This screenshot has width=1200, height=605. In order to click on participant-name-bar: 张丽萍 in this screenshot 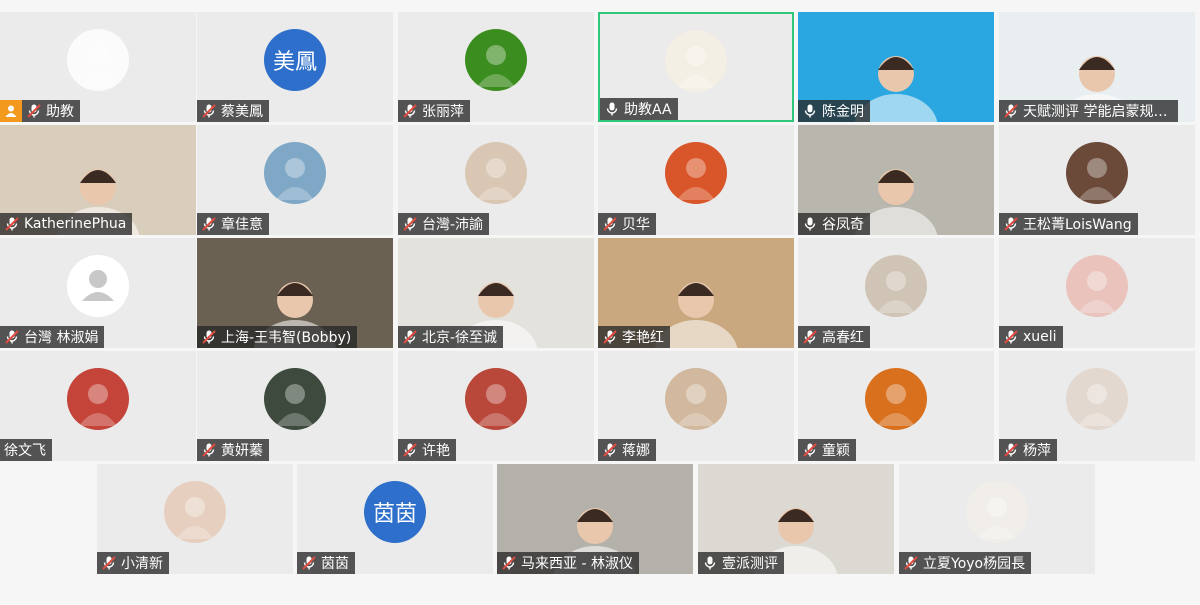, I will do `click(434, 111)`.